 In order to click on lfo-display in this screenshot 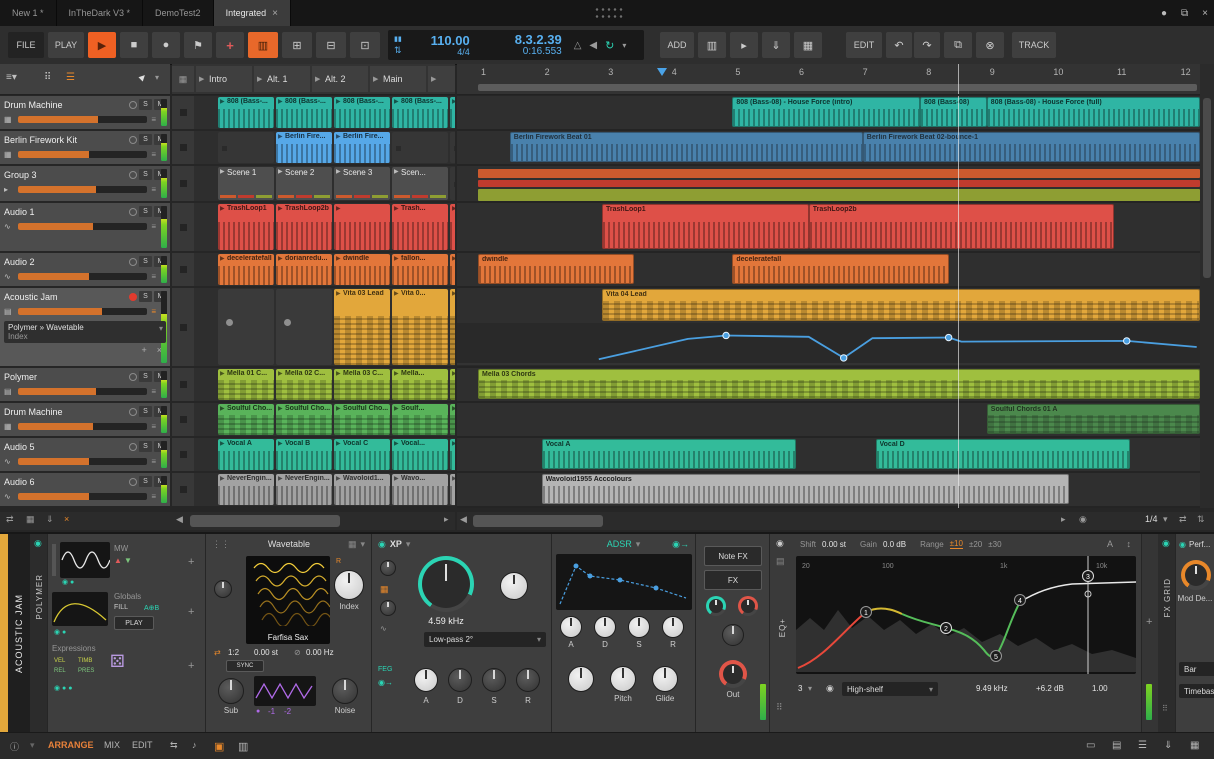, I will do `click(285, 691)`.